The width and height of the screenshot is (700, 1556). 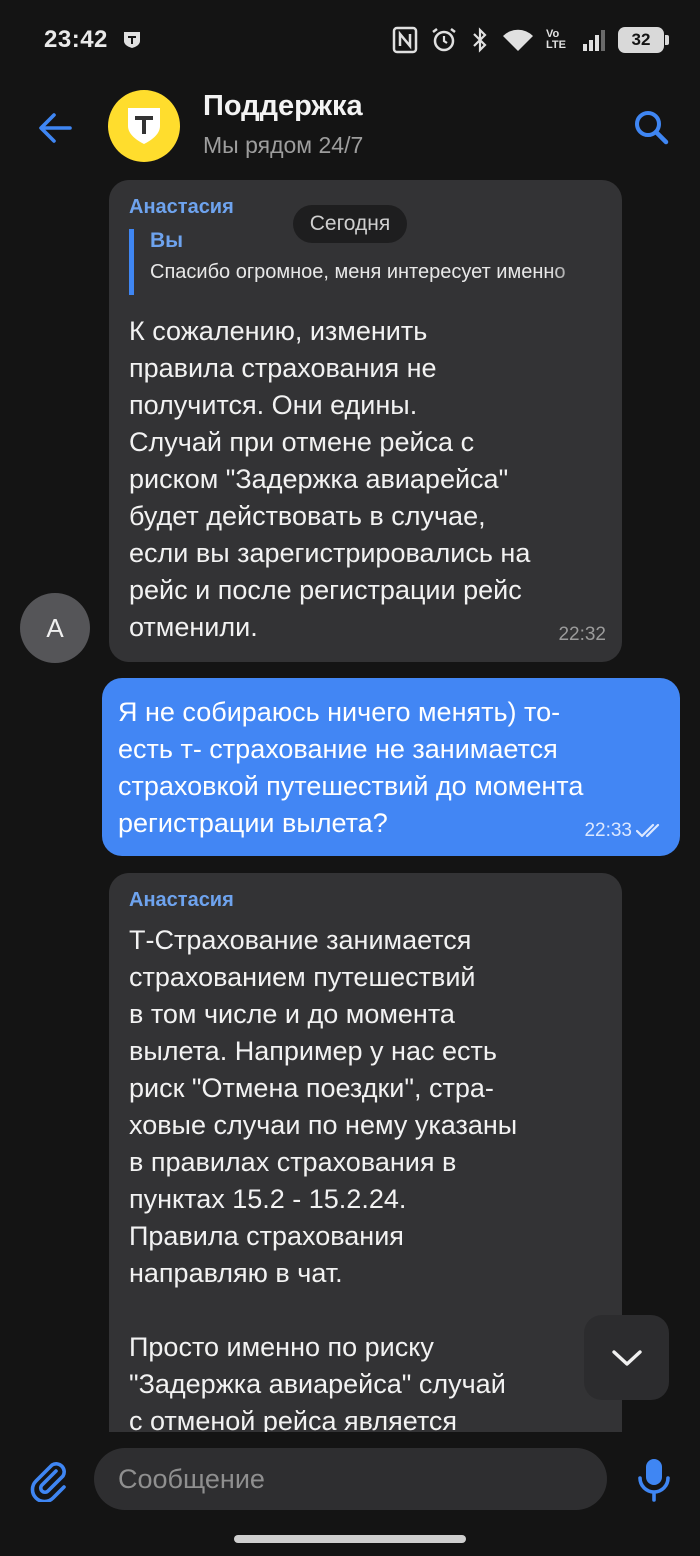 I want to click on battery-indicator: 32, so click(x=643, y=40).